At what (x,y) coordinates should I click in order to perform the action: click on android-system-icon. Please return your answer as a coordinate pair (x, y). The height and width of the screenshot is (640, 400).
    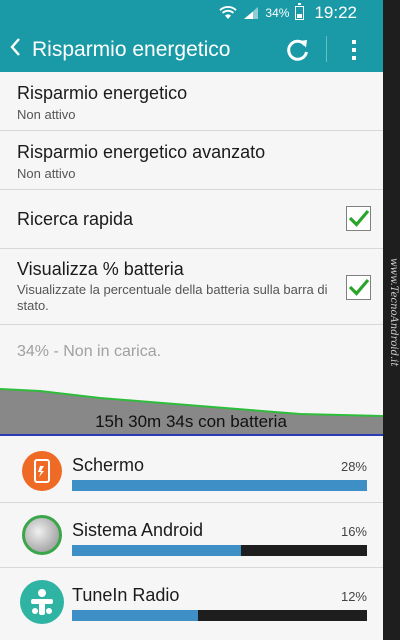
    Looking at the image, I should click on (42, 535).